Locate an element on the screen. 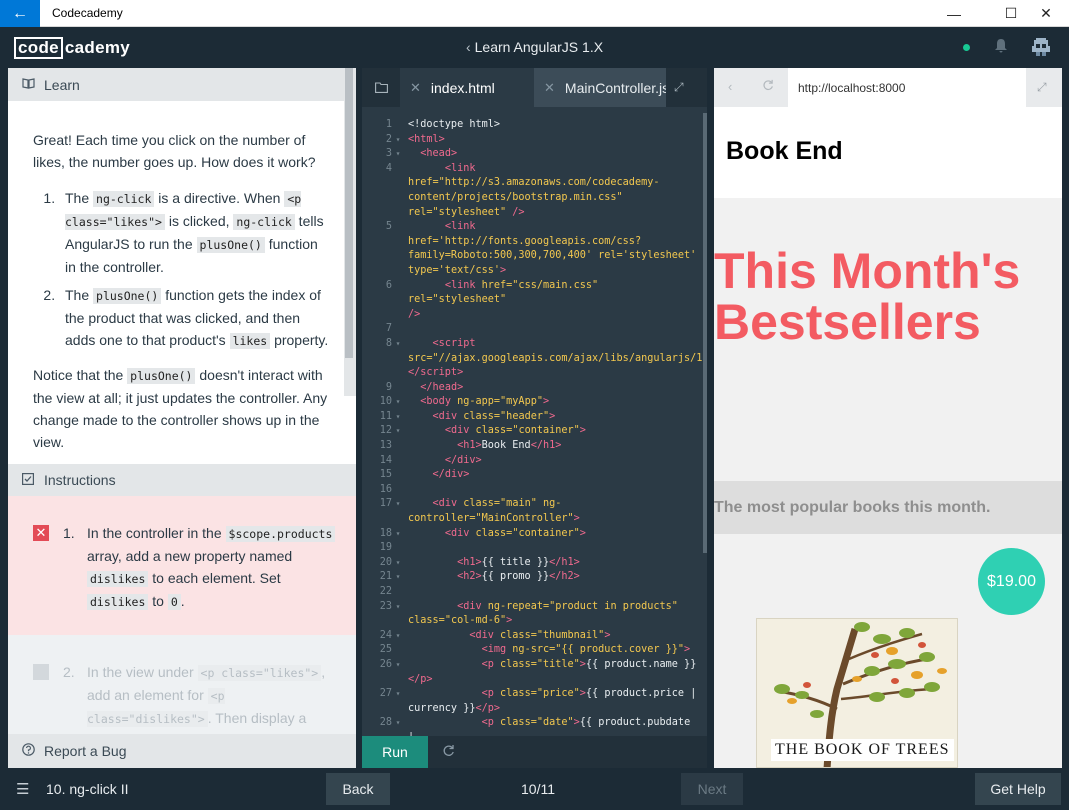  code-text: <div class="thumbnail"> is located at coordinates (540, 635).